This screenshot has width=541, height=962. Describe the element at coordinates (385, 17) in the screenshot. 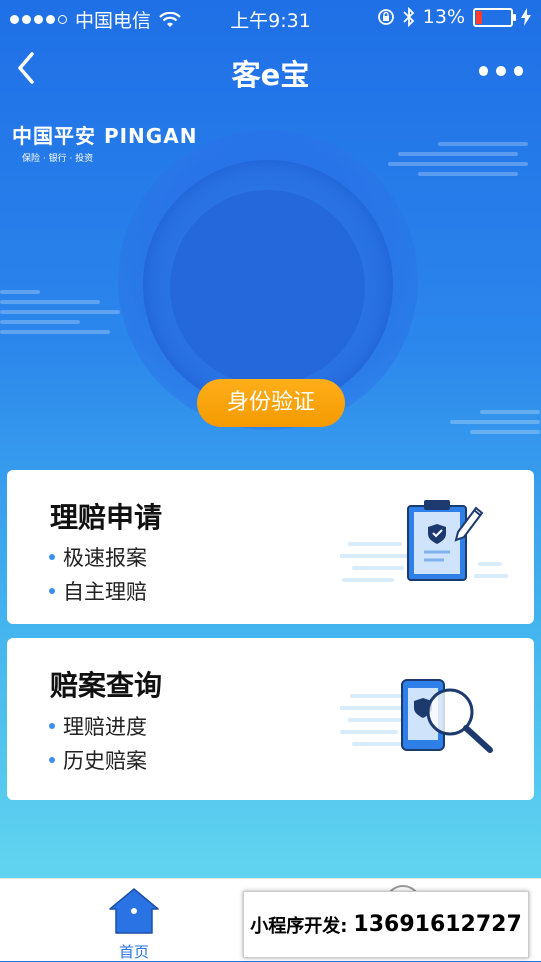

I see `rotation-lock-icon` at that location.